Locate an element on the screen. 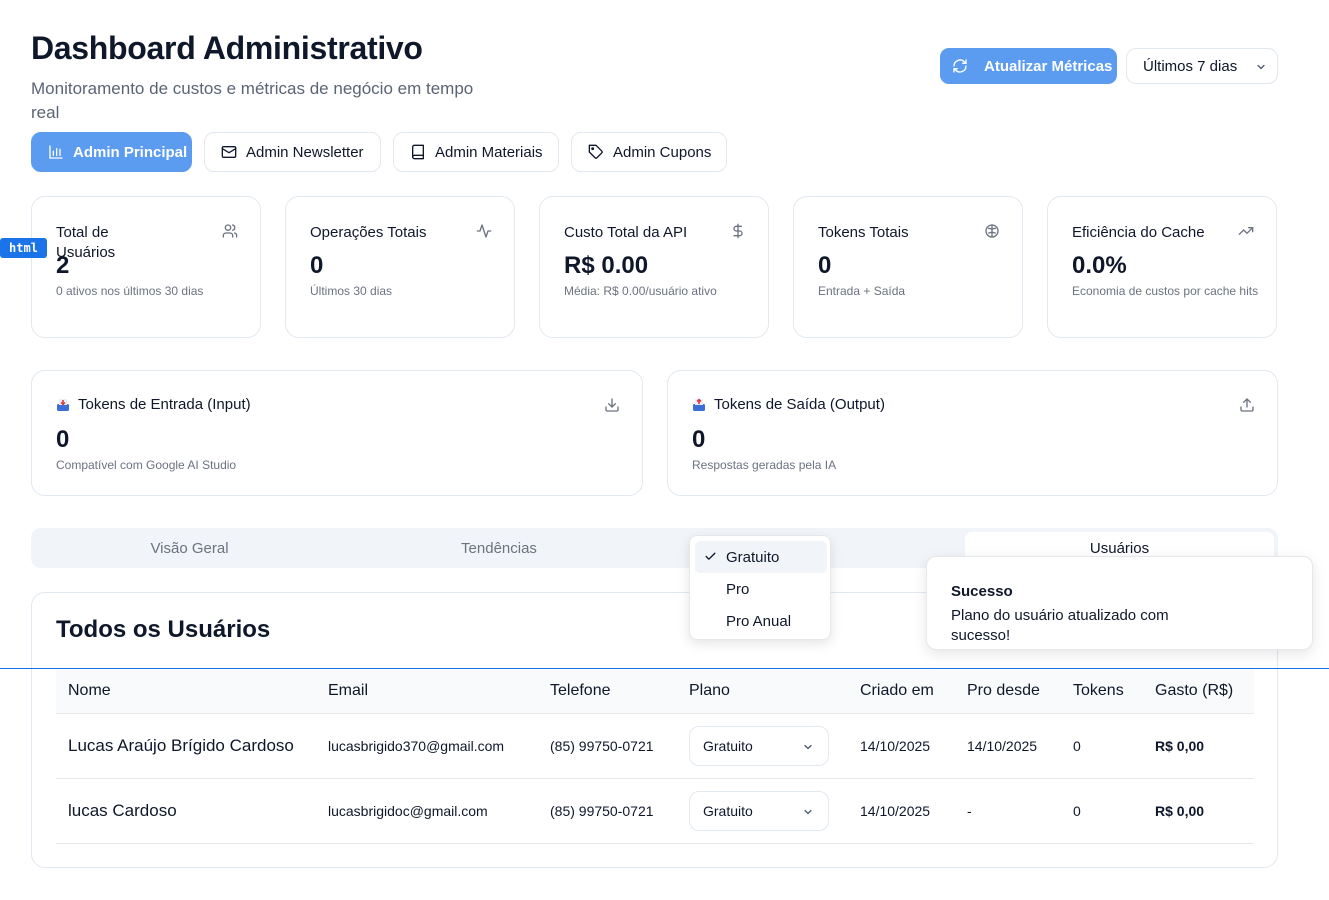 This screenshot has height=900, width=1329. nav-admin-cupons: Admin Cupons is located at coordinates (649, 152).